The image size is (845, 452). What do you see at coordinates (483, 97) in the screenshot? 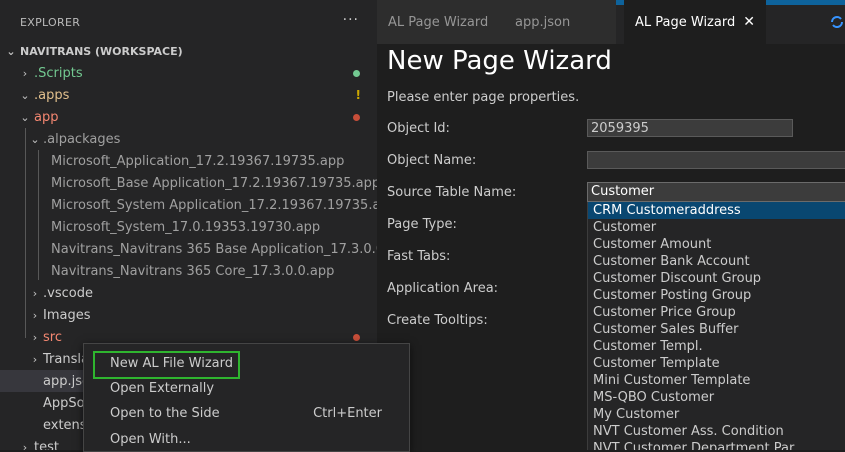
I see `wizard-intro: Please enter page properties.` at bounding box center [483, 97].